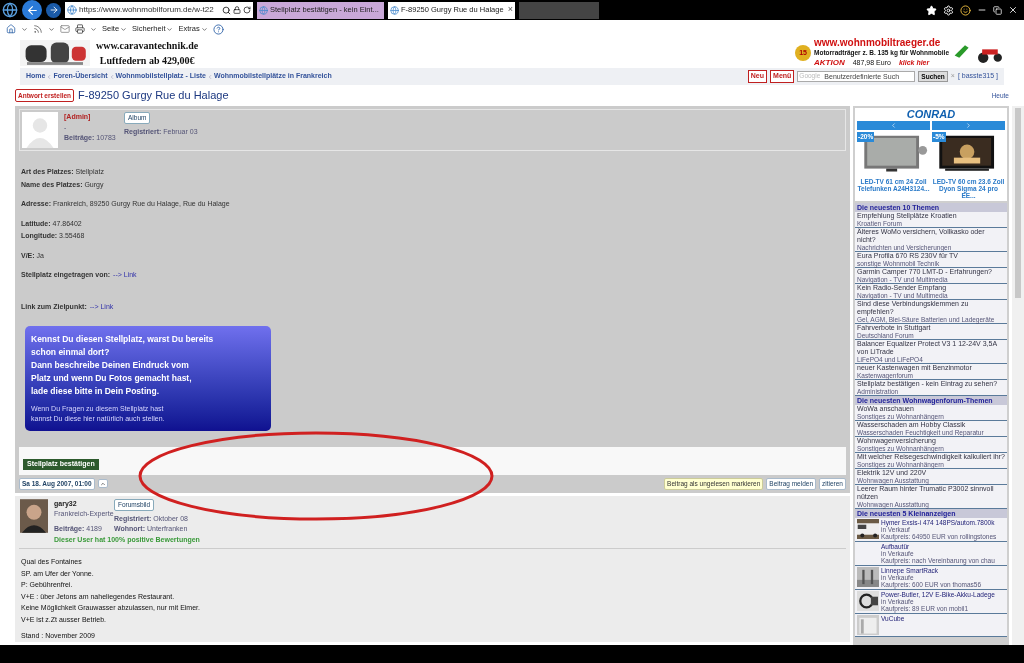 Image resolution: width=1024 pixels, height=663 pixels. Describe the element at coordinates (237, 10) in the screenshot. I see `lock-icon` at that location.